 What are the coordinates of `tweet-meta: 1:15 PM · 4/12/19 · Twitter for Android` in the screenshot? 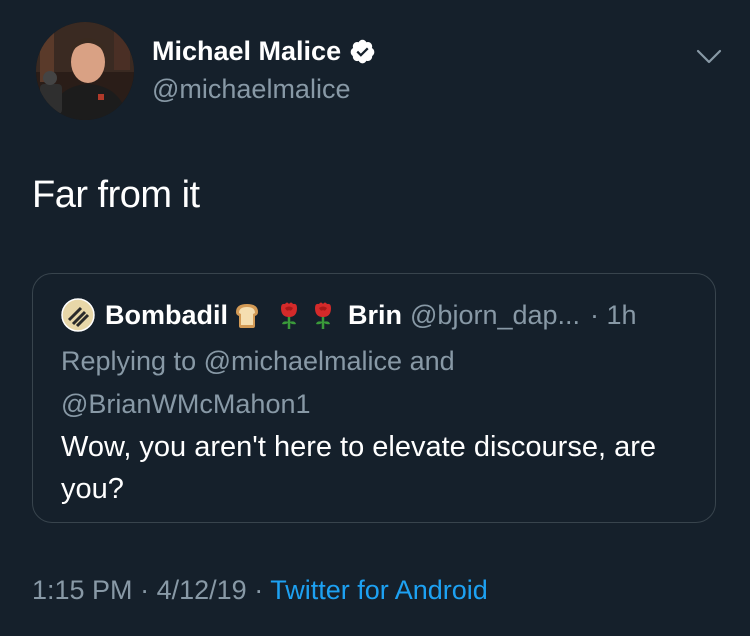 It's located at (260, 590).